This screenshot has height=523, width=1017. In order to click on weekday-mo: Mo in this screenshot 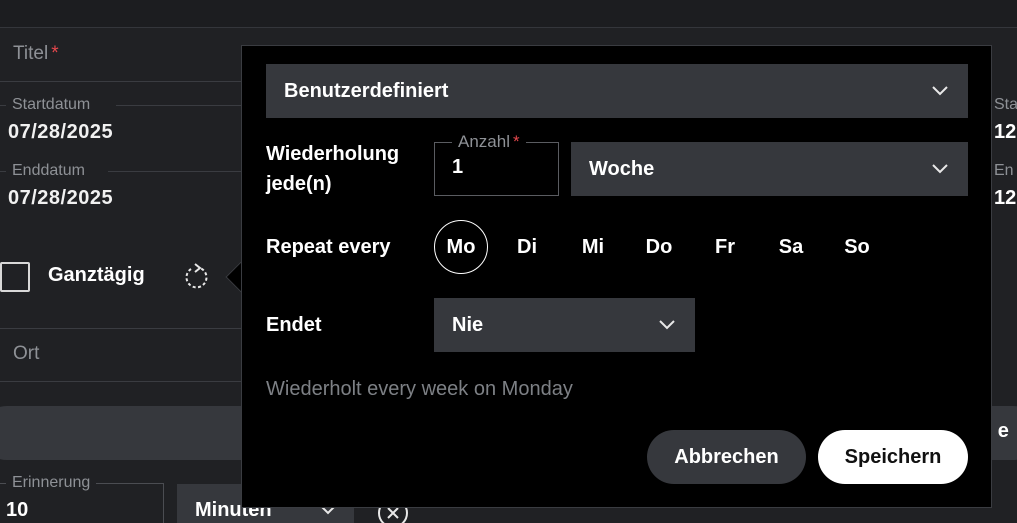, I will do `click(461, 247)`.